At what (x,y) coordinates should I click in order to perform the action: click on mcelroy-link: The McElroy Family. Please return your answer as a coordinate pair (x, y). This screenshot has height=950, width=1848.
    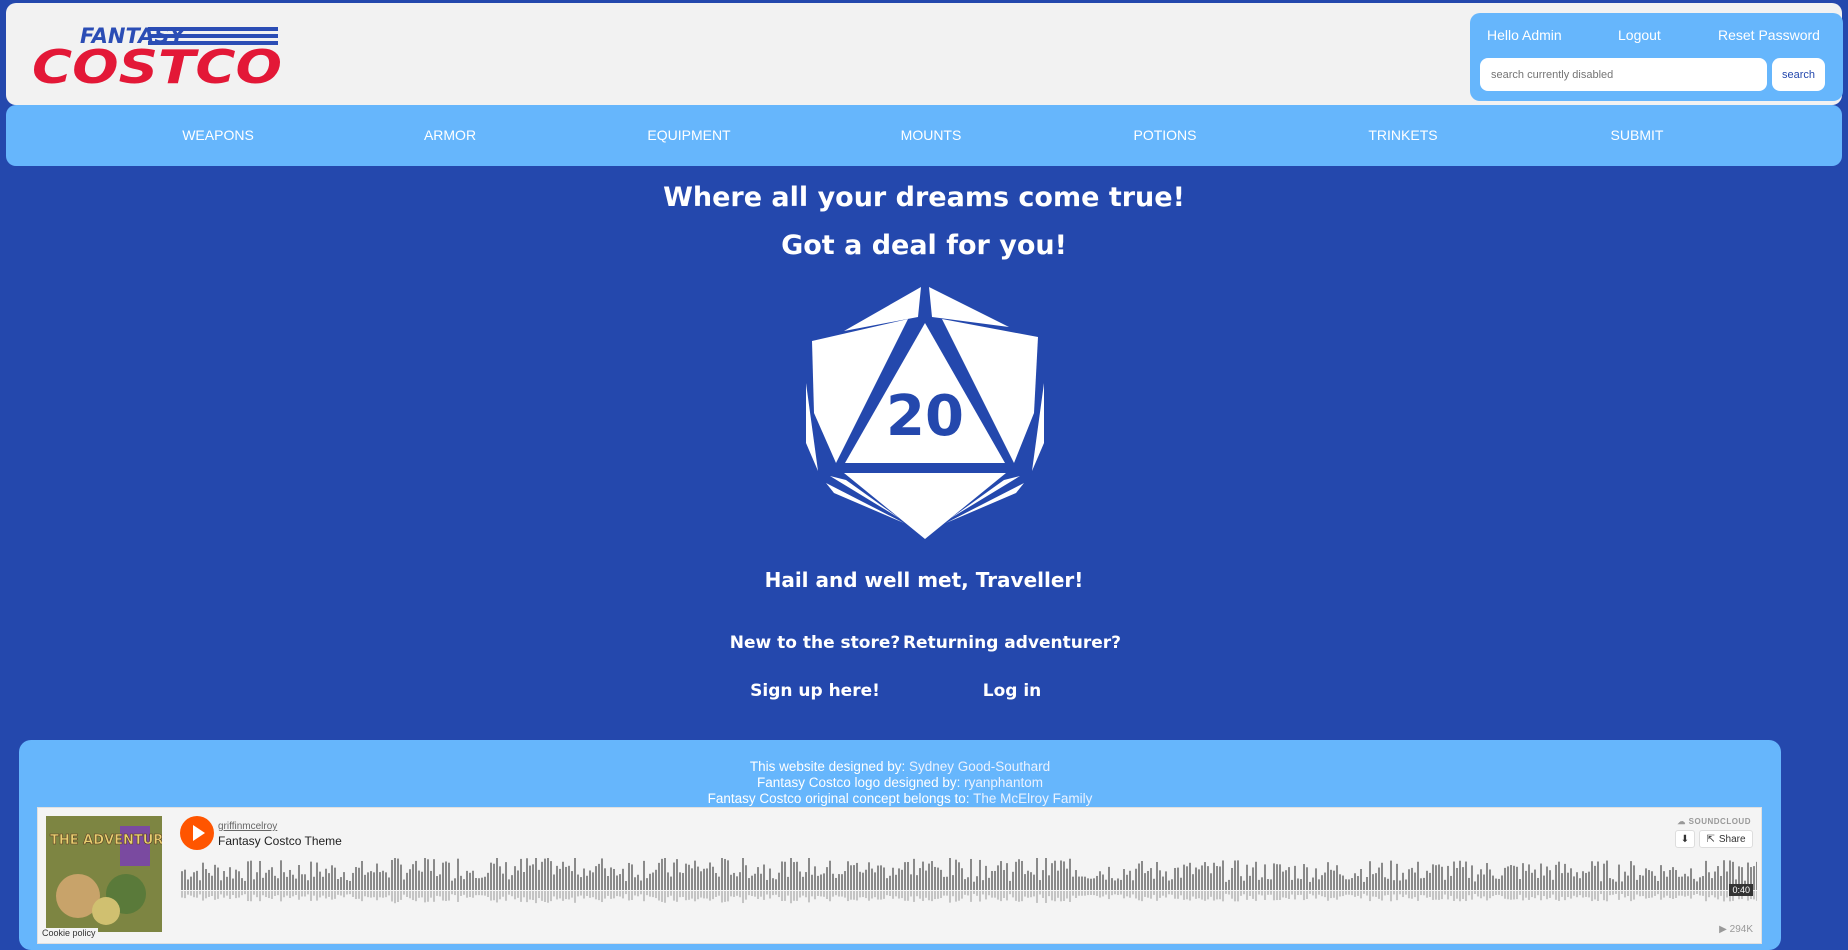
    Looking at the image, I should click on (1032, 798).